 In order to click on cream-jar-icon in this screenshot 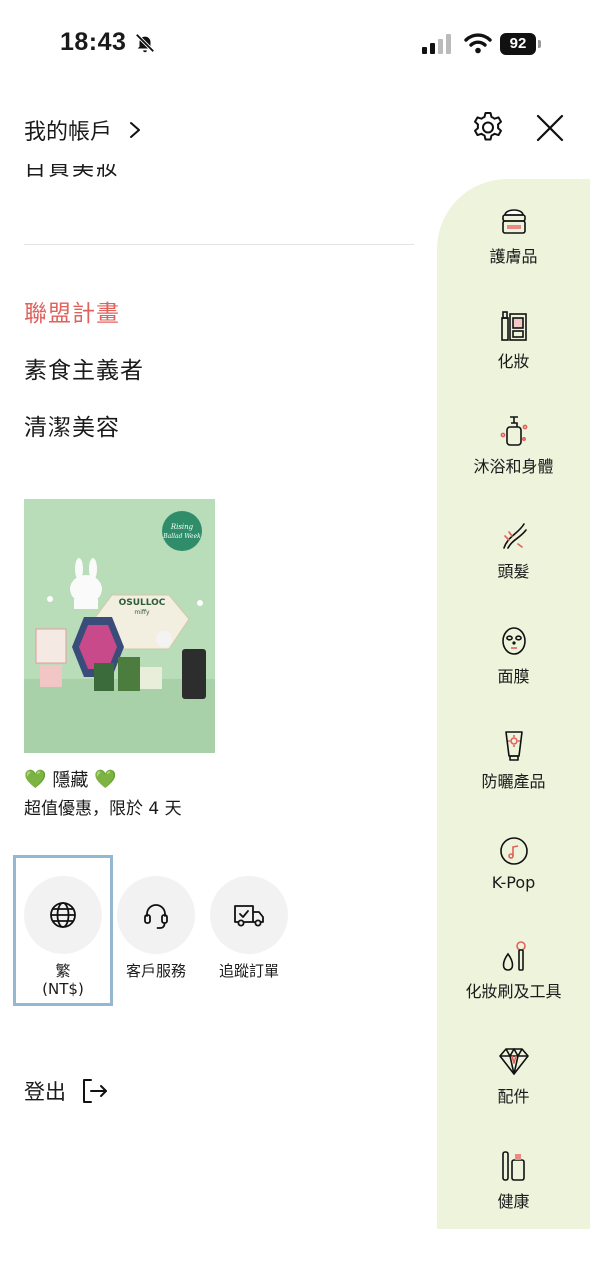, I will do `click(513, 221)`.